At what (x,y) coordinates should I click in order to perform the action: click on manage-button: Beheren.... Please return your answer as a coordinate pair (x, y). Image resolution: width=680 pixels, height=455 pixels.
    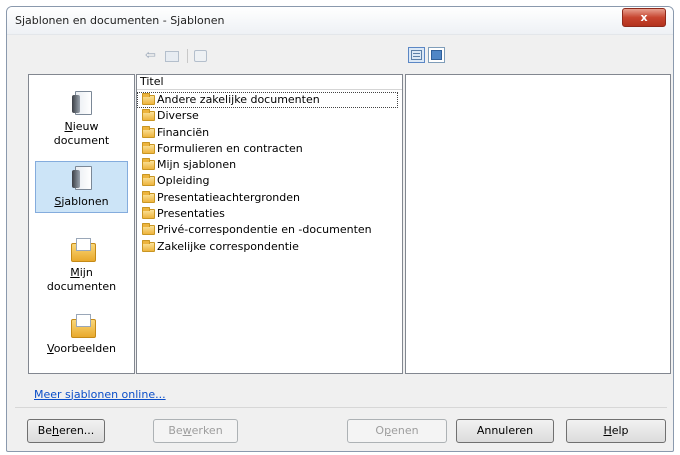
    Looking at the image, I should click on (66, 431).